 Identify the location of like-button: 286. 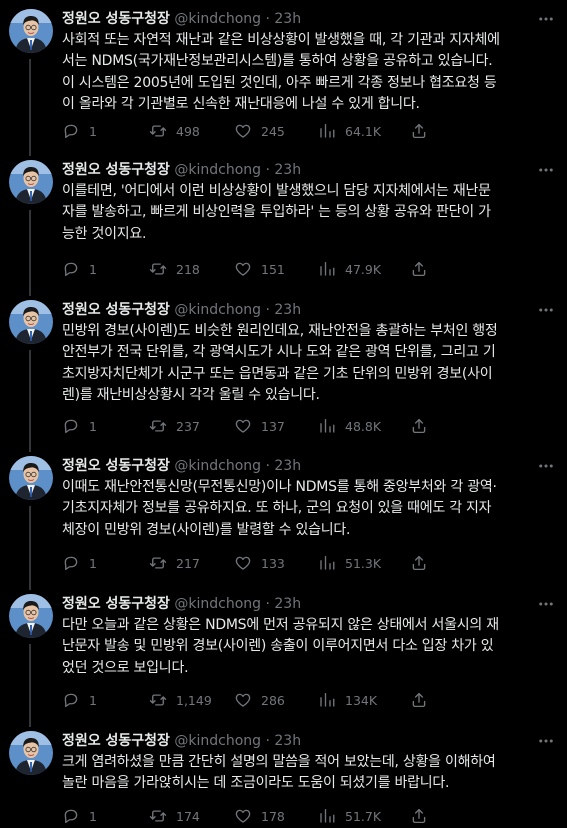
(259, 700).